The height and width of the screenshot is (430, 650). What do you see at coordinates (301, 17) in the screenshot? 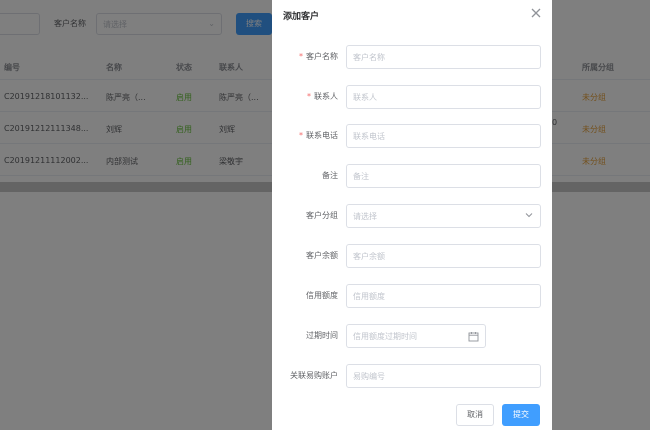
I see `dialog-title: 添加客户` at bounding box center [301, 17].